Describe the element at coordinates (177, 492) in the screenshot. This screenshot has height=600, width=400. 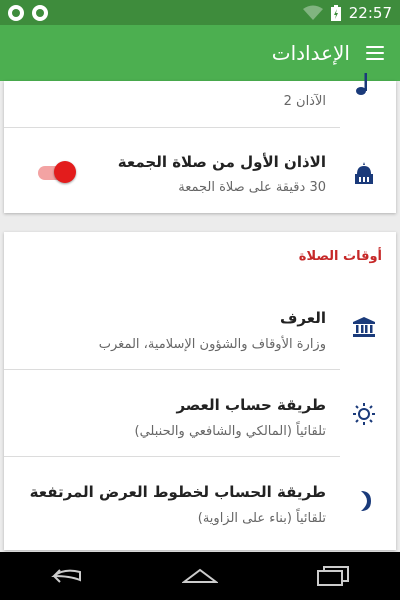
I see `setting-title: طريقة الحساب لخطوط العرض المرتفعة` at that location.